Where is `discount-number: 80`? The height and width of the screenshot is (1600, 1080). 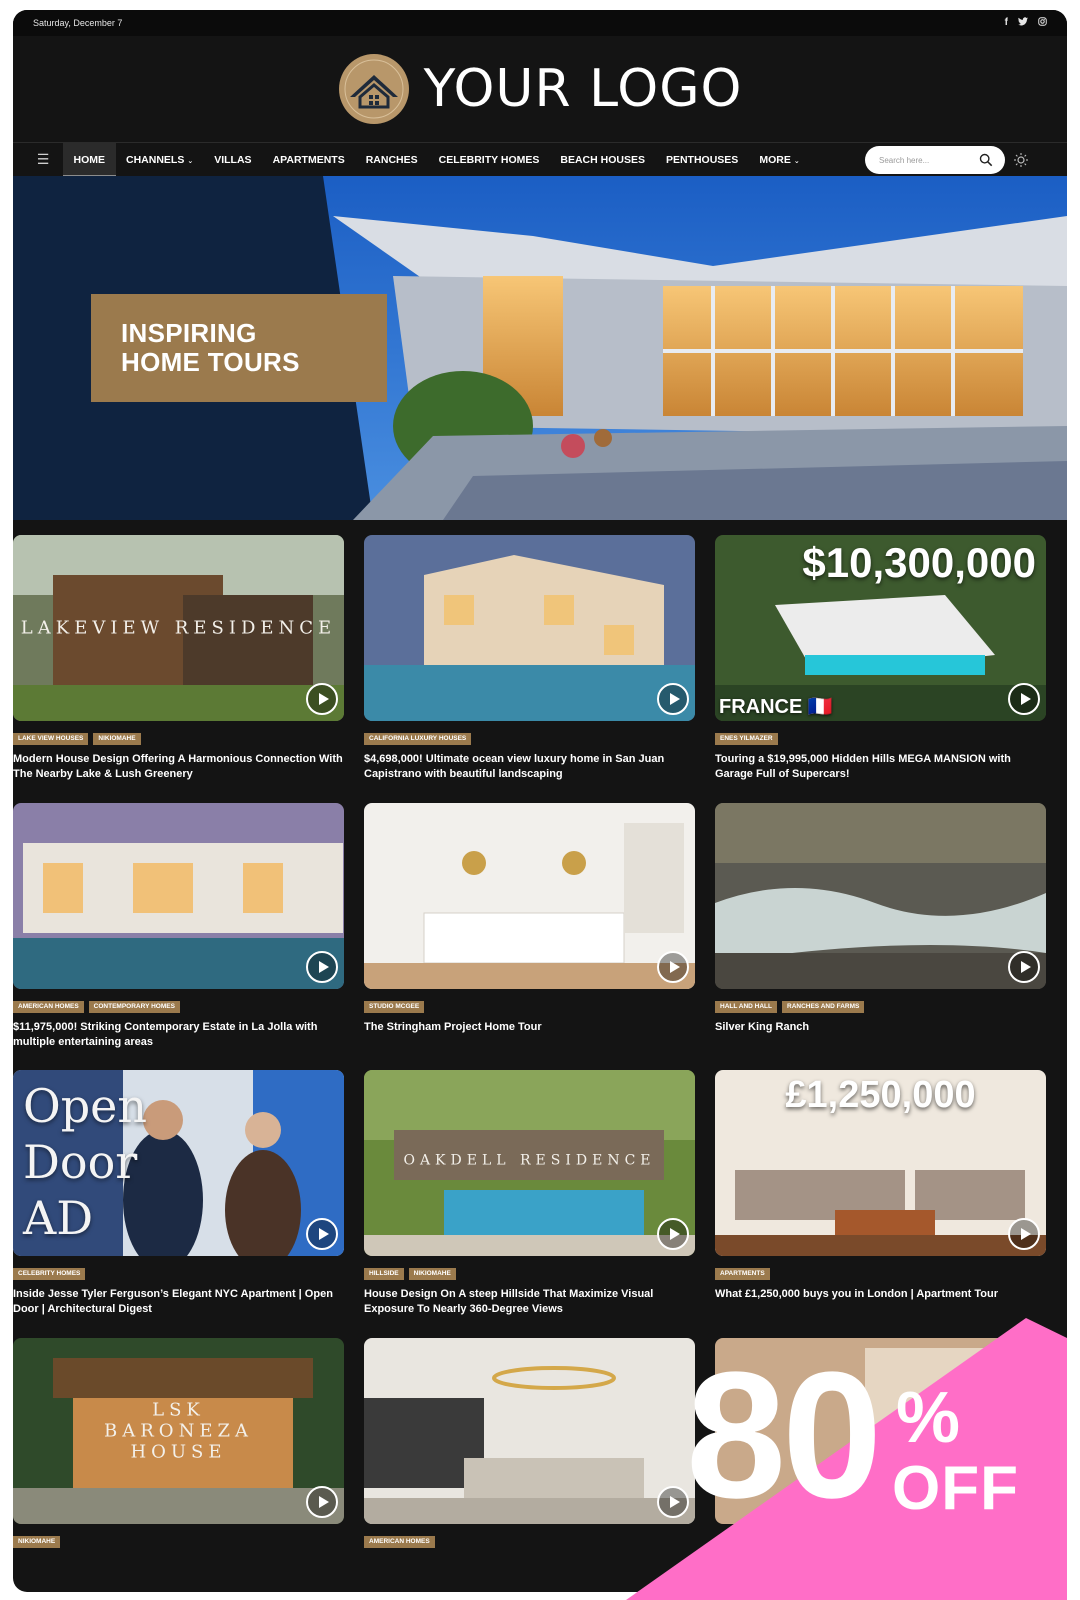 discount-number: 80 is located at coordinates (784, 1435).